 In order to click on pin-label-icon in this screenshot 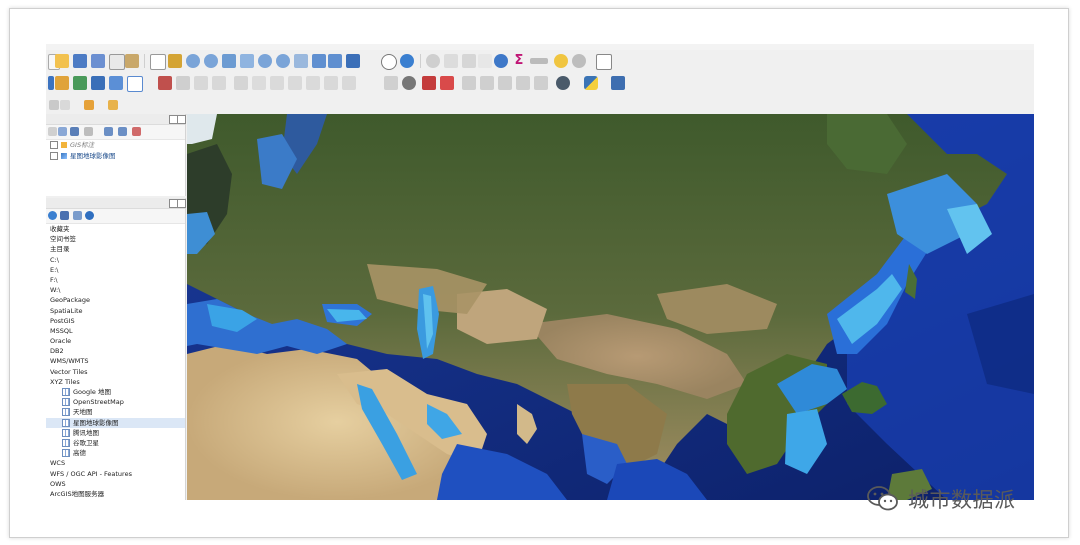, I will do `click(409, 83)`.